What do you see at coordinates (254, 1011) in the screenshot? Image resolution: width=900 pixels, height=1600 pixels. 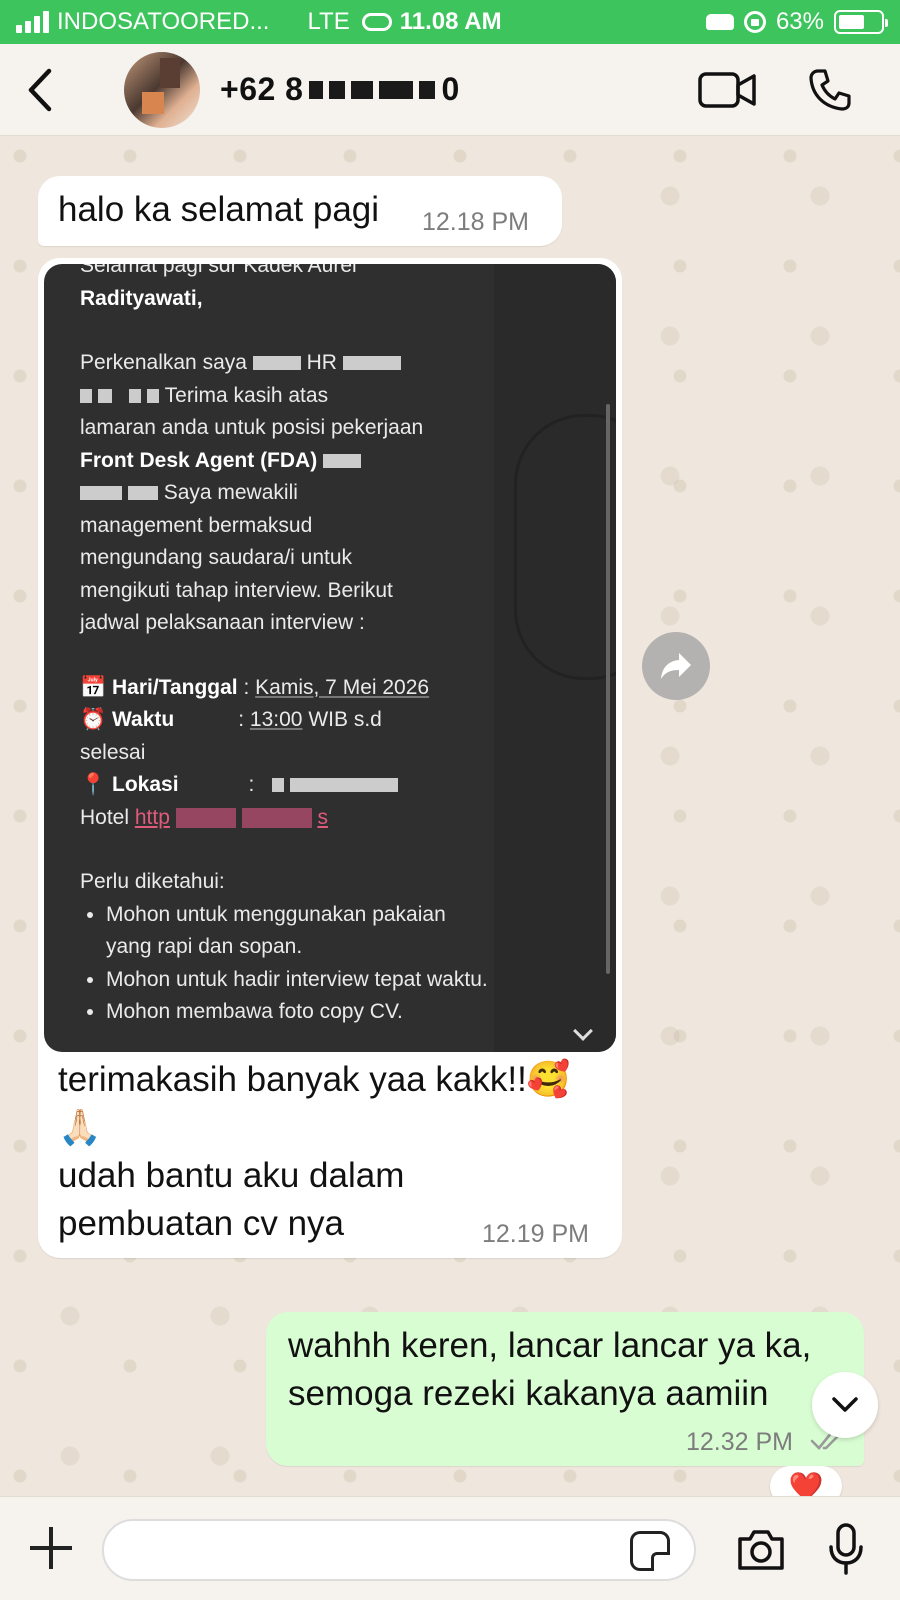 I see `media-line-text: Mohon membawa foto copy CV.` at bounding box center [254, 1011].